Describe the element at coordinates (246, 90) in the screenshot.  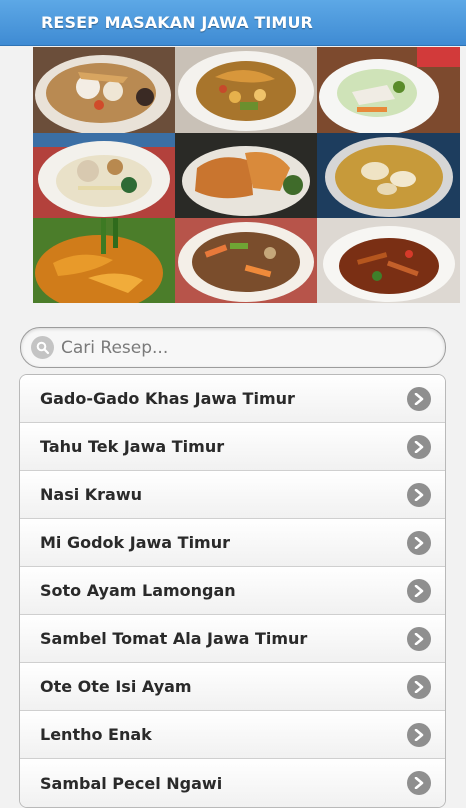
I see `rujak-cingur-photo` at that location.